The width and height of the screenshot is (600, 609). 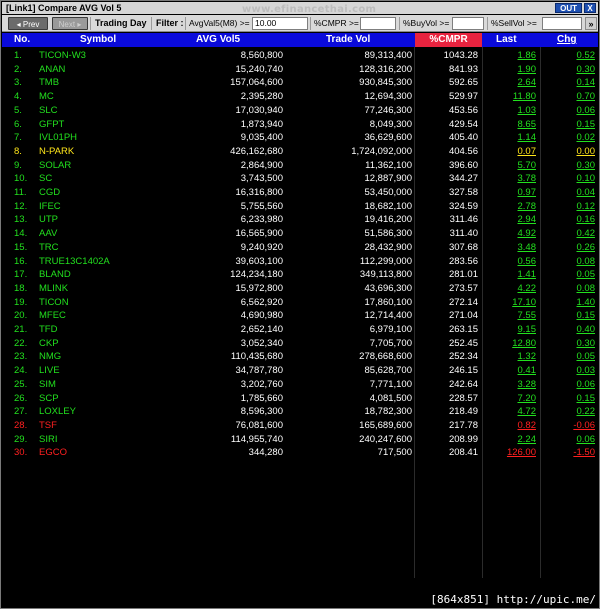 What do you see at coordinates (509, 275) in the screenshot?
I see `last-price-cell: 1.41` at bounding box center [509, 275].